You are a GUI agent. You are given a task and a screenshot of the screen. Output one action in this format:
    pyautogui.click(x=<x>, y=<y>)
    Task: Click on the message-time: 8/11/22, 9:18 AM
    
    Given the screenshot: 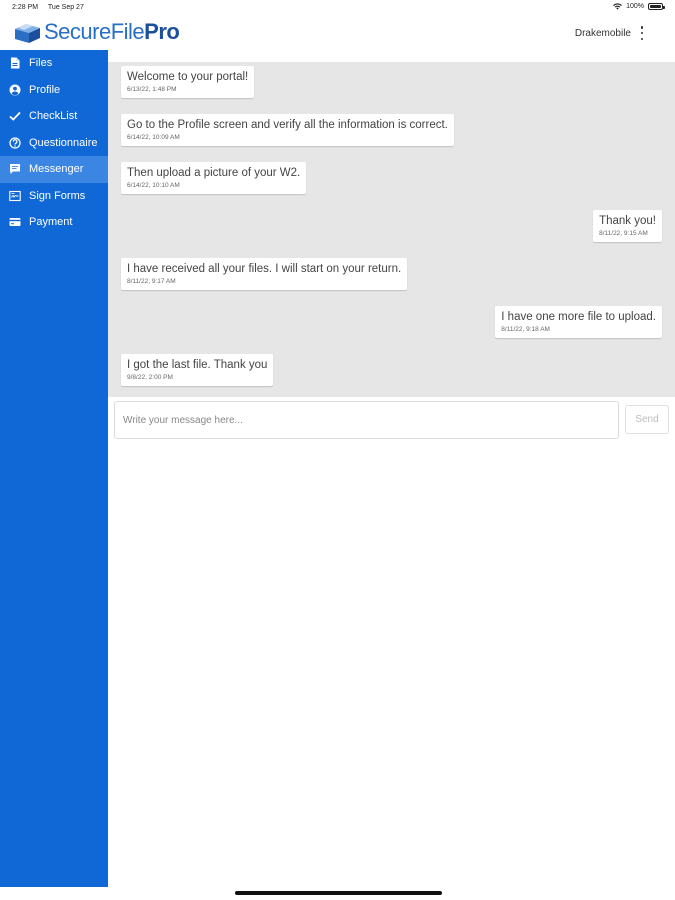 What is the action you would take?
    pyautogui.click(x=525, y=329)
    